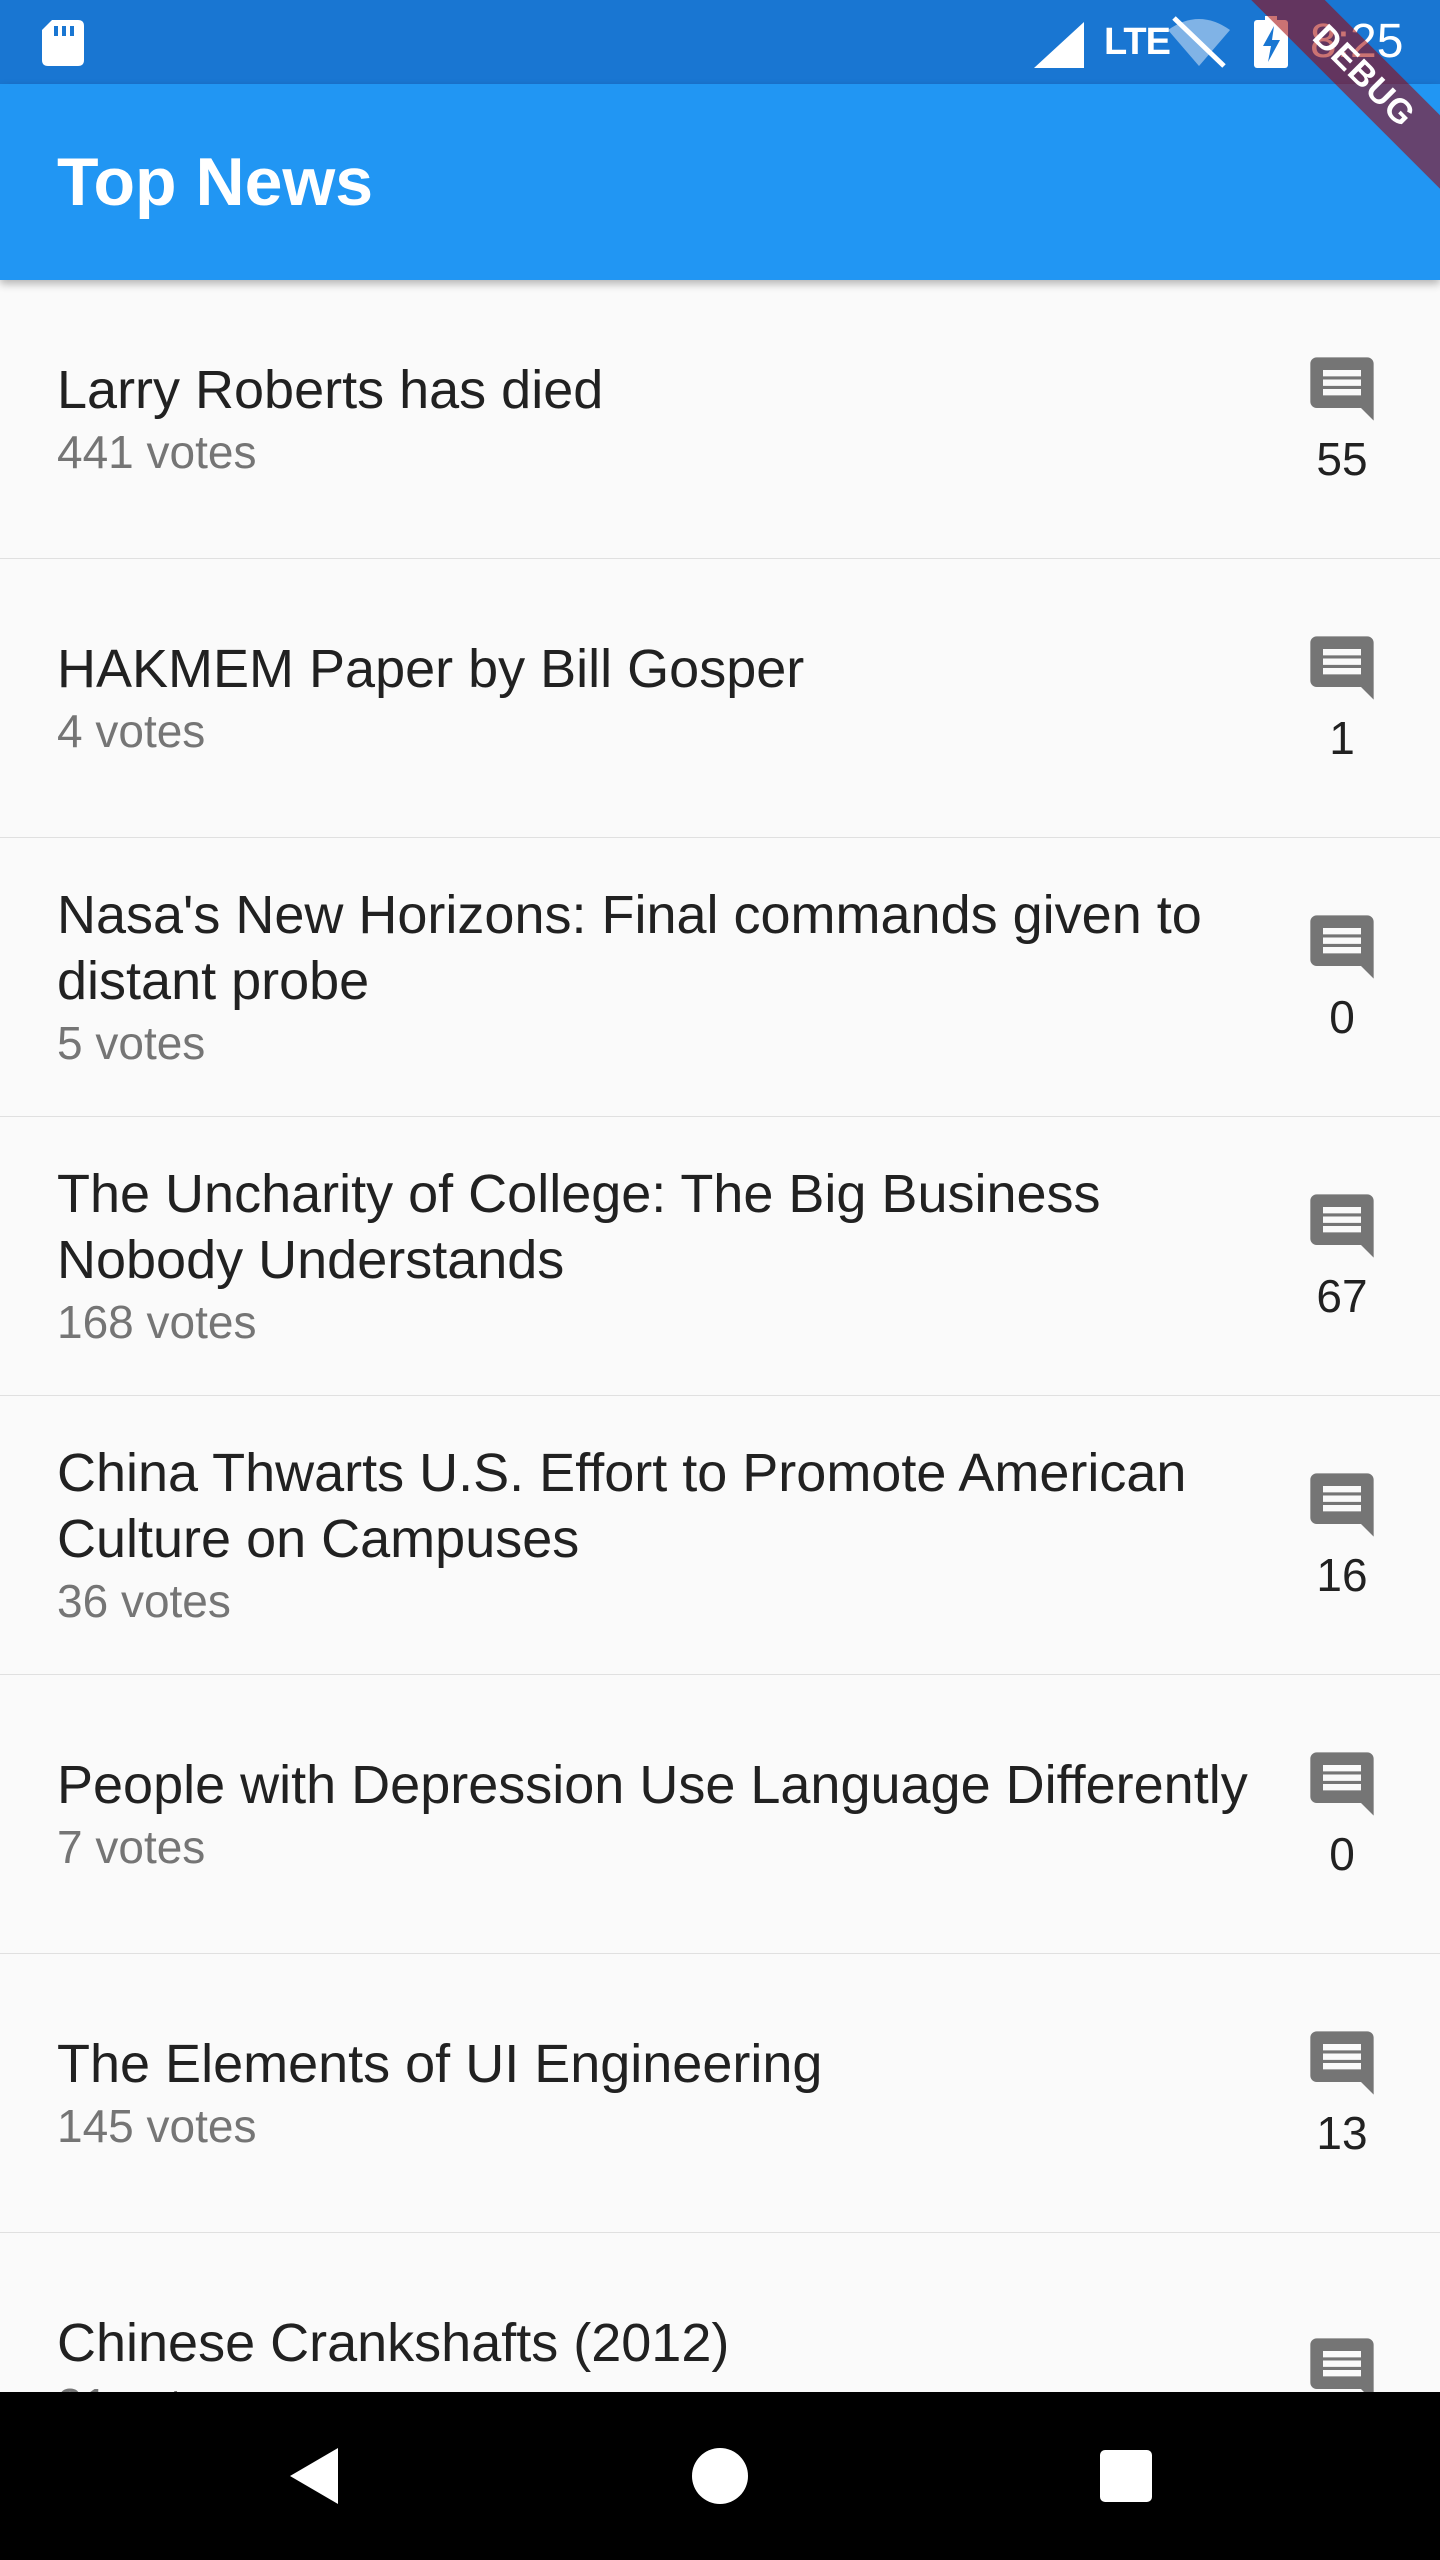 The image size is (1440, 2560). Describe the element at coordinates (1342, 1575) in the screenshot. I see `comment-count: 16` at that location.